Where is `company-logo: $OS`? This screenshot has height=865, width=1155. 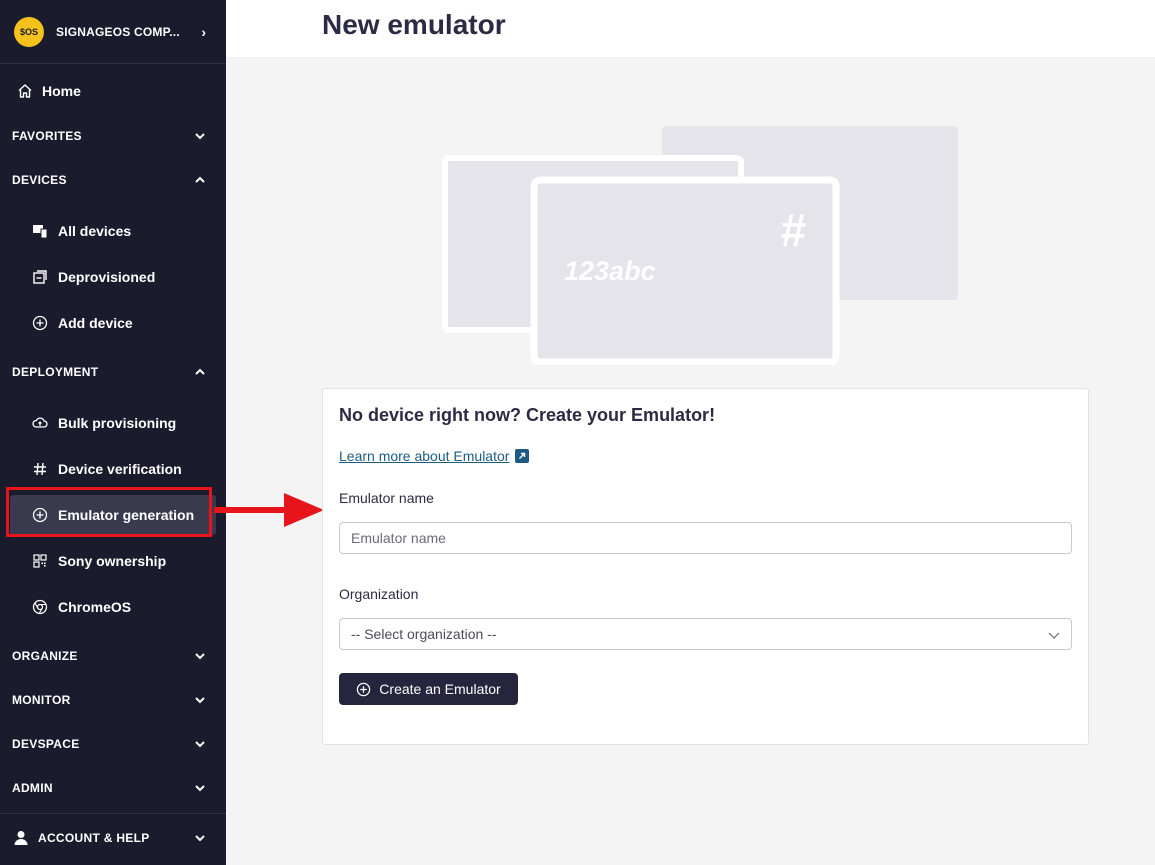 company-logo: $OS is located at coordinates (29, 31).